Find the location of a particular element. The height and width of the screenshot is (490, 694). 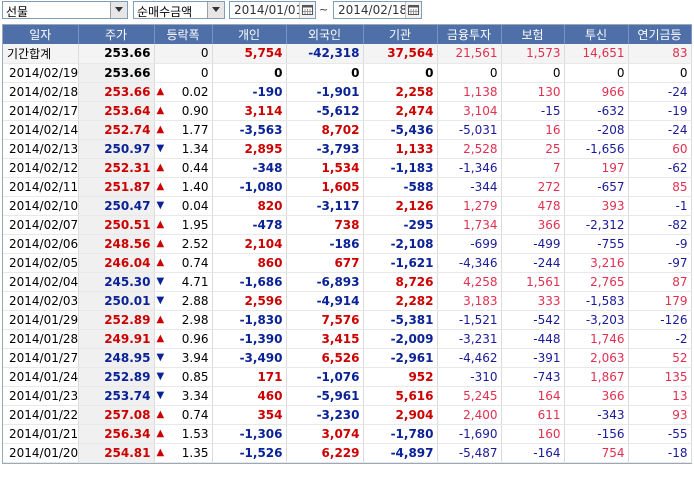

cell-fin-invest: 3,104 is located at coordinates (469, 111).